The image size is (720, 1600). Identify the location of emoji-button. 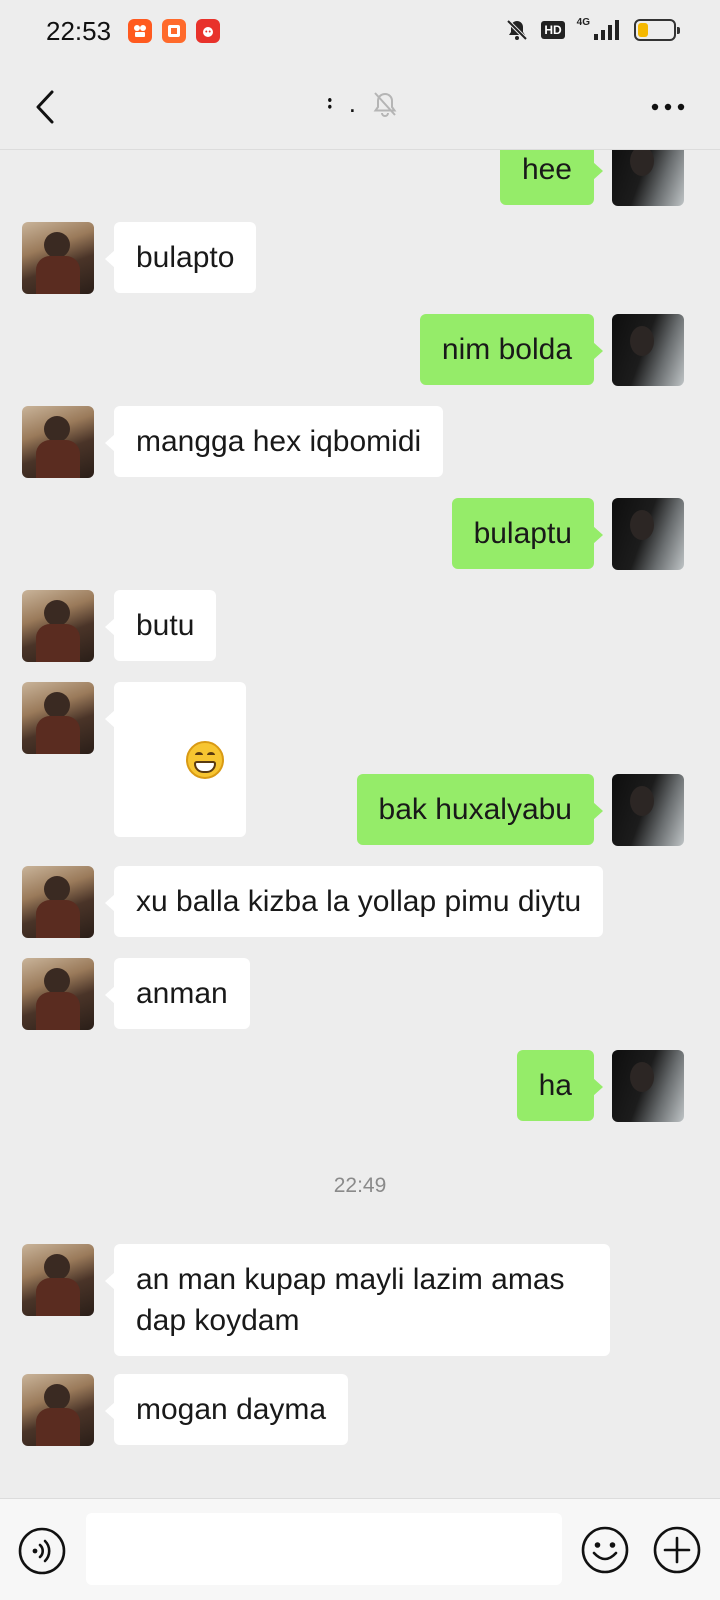
(605, 1550).